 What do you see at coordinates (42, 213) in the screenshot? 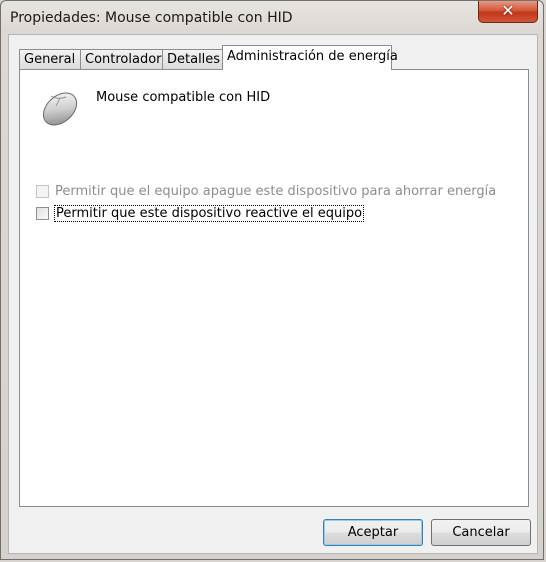
I see `allow-wake-checkbox` at bounding box center [42, 213].